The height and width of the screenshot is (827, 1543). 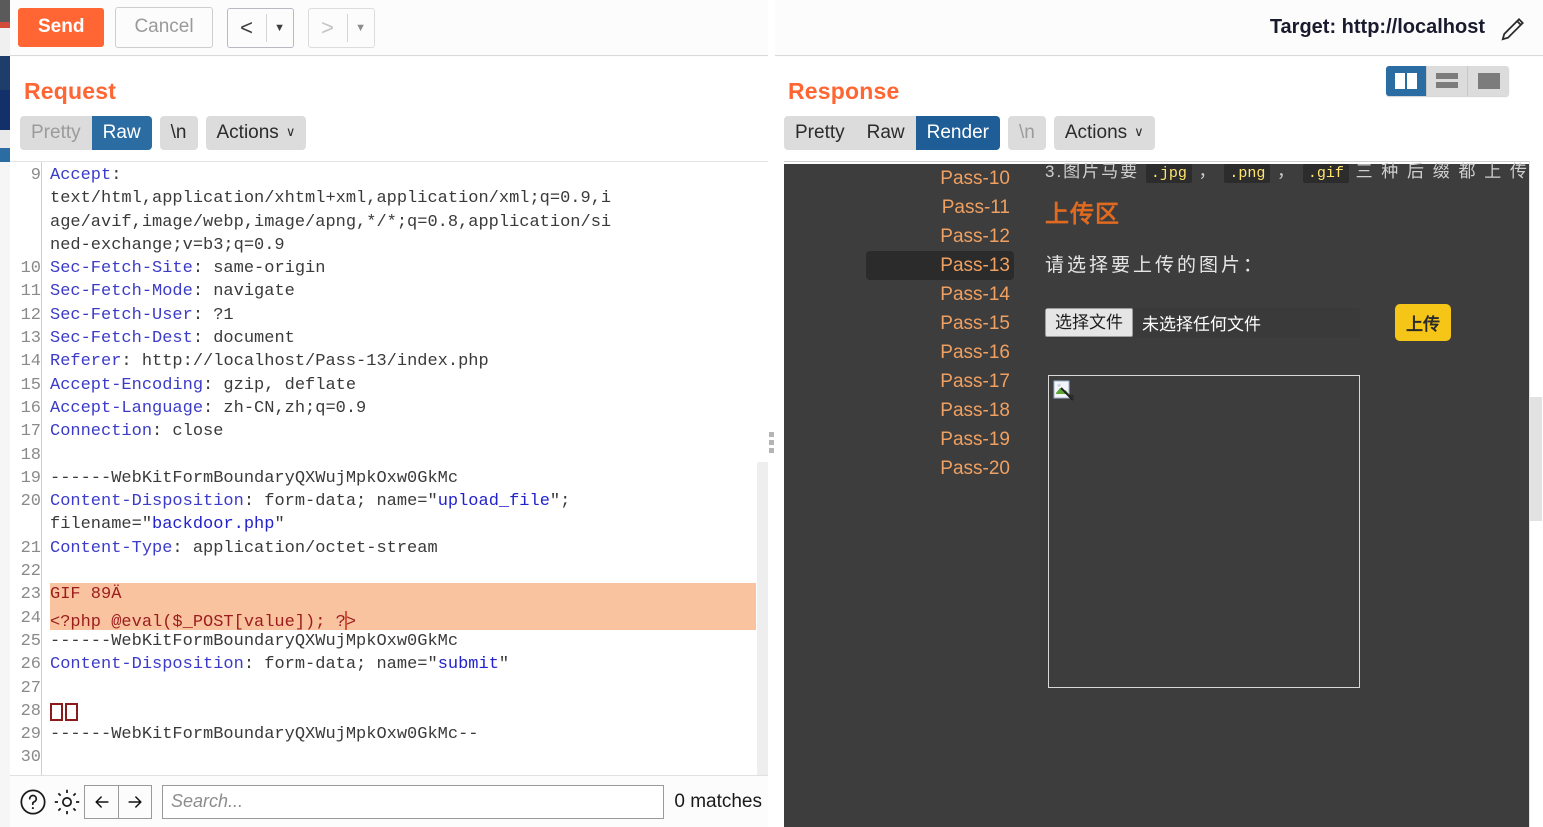 I want to click on broken-image-icon, so click(x=1064, y=391).